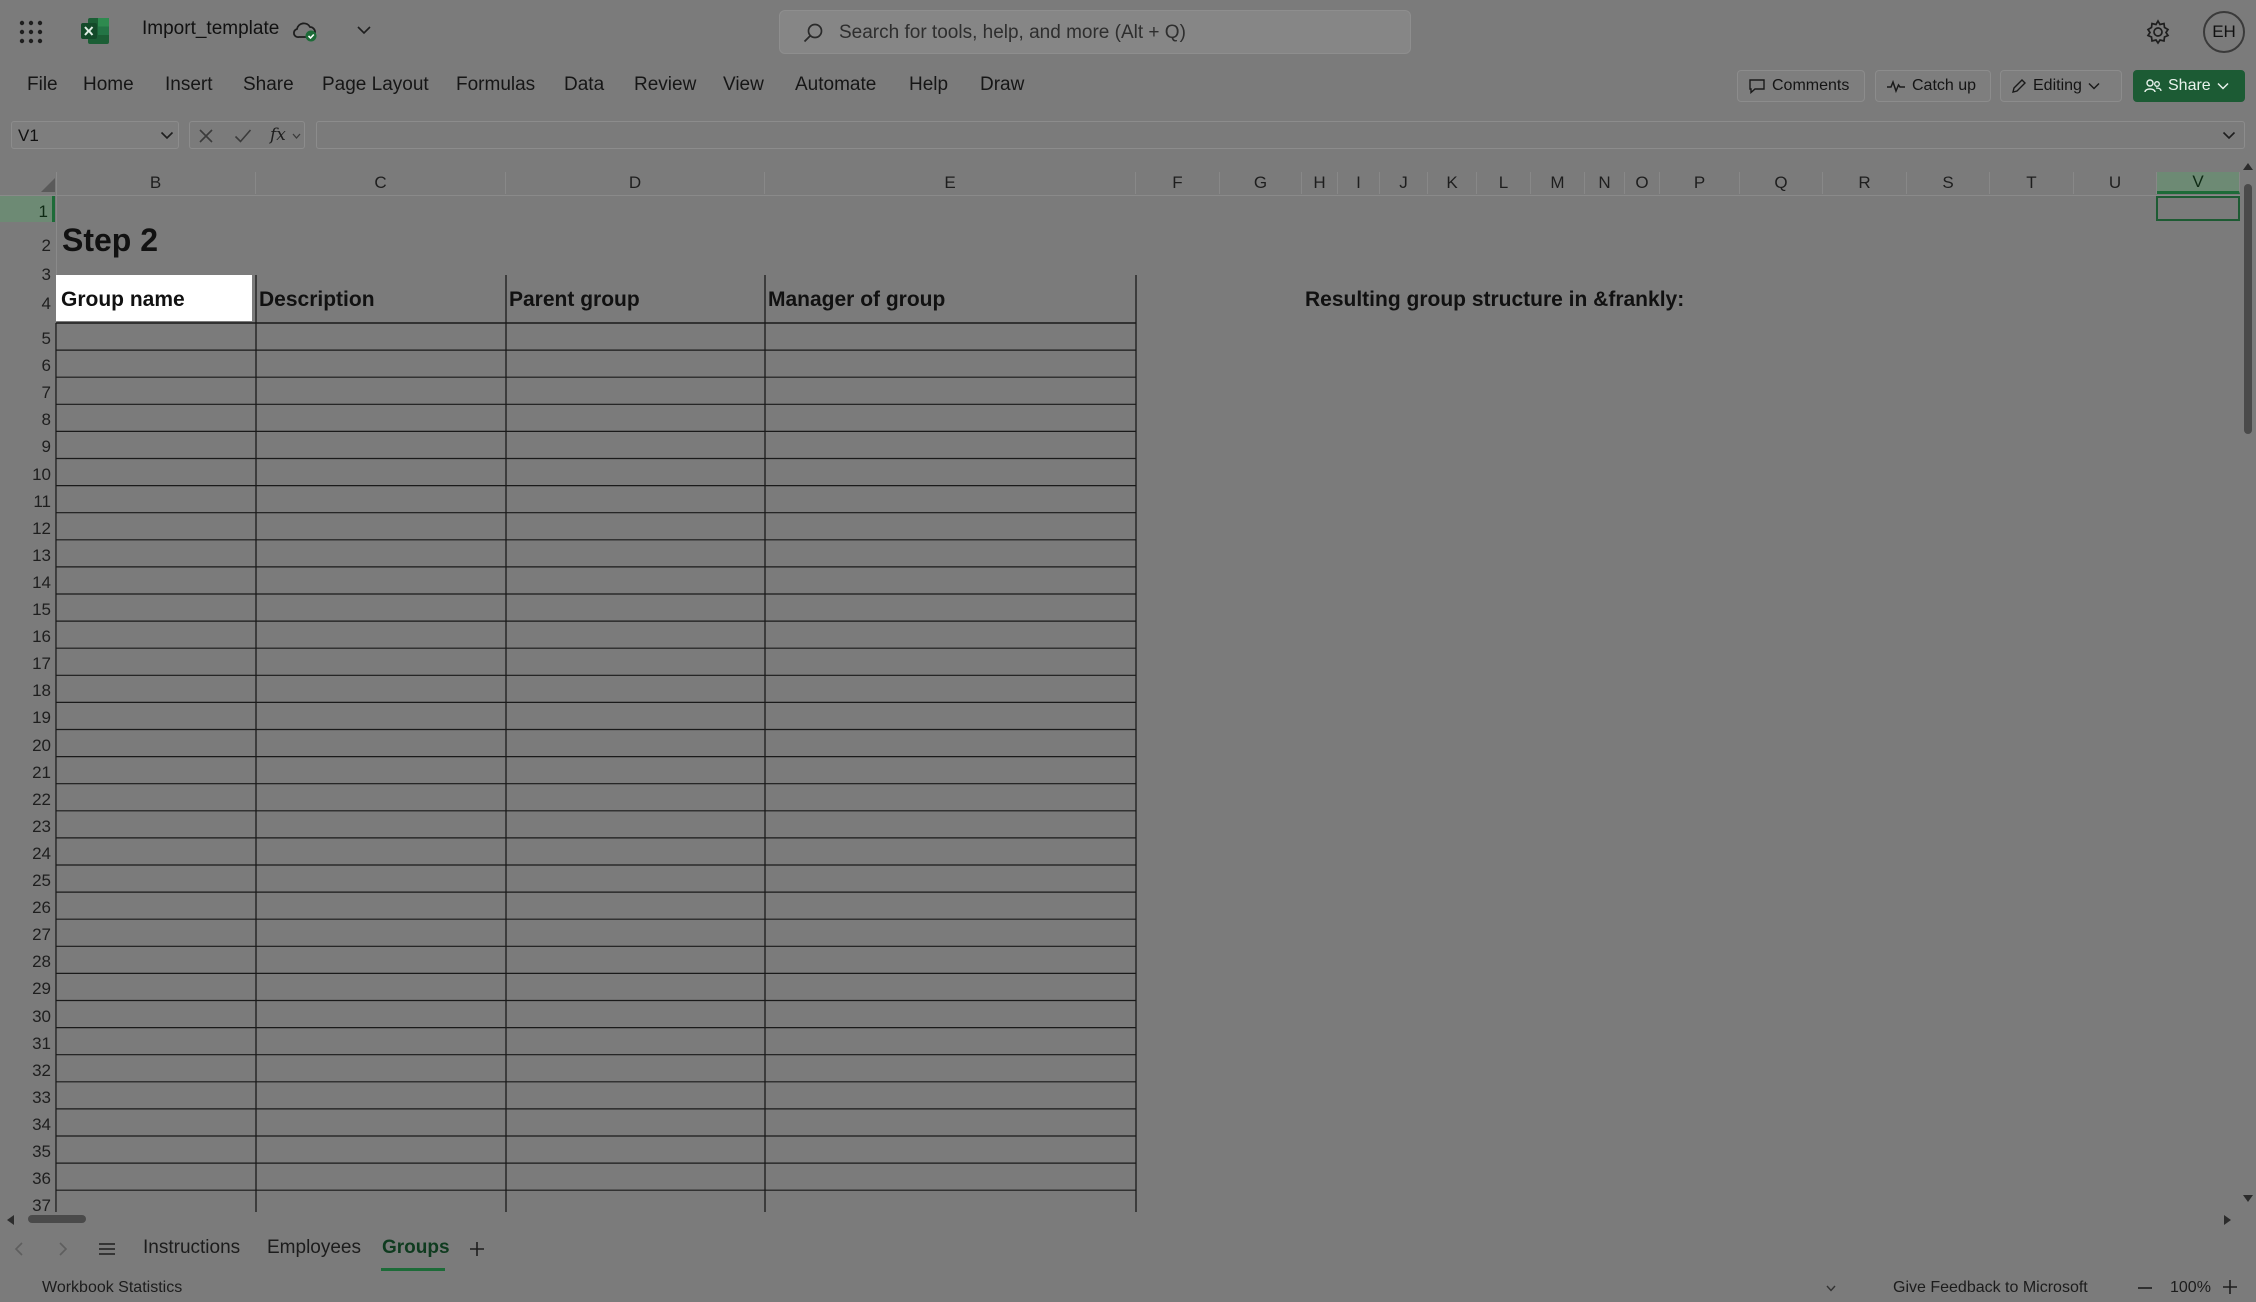 This screenshot has height=1302, width=2256. I want to click on scroll-up-icon, so click(2248, 166).